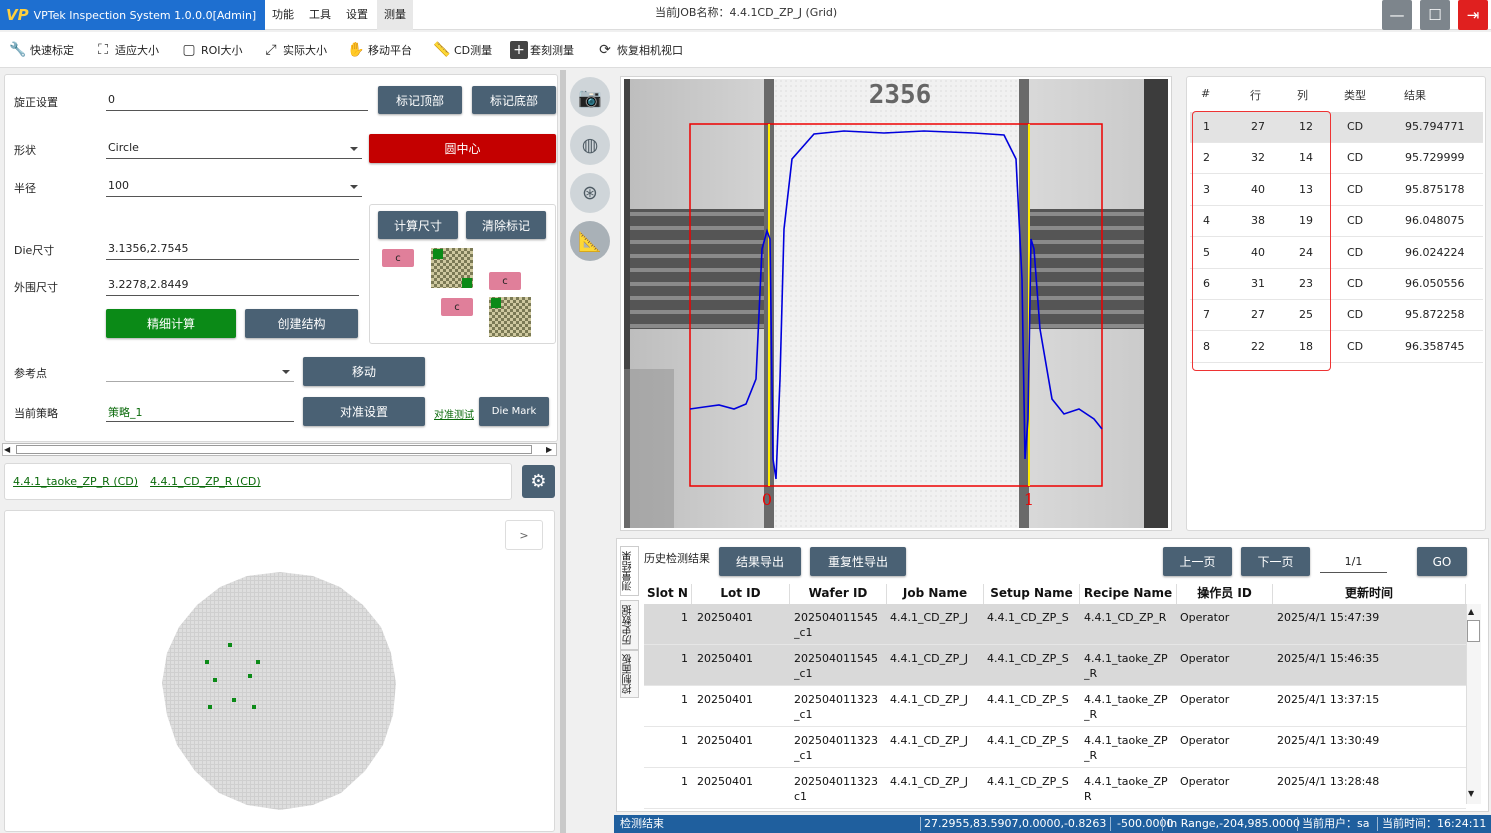  I want to click on shape-label: 形状, so click(25, 150).